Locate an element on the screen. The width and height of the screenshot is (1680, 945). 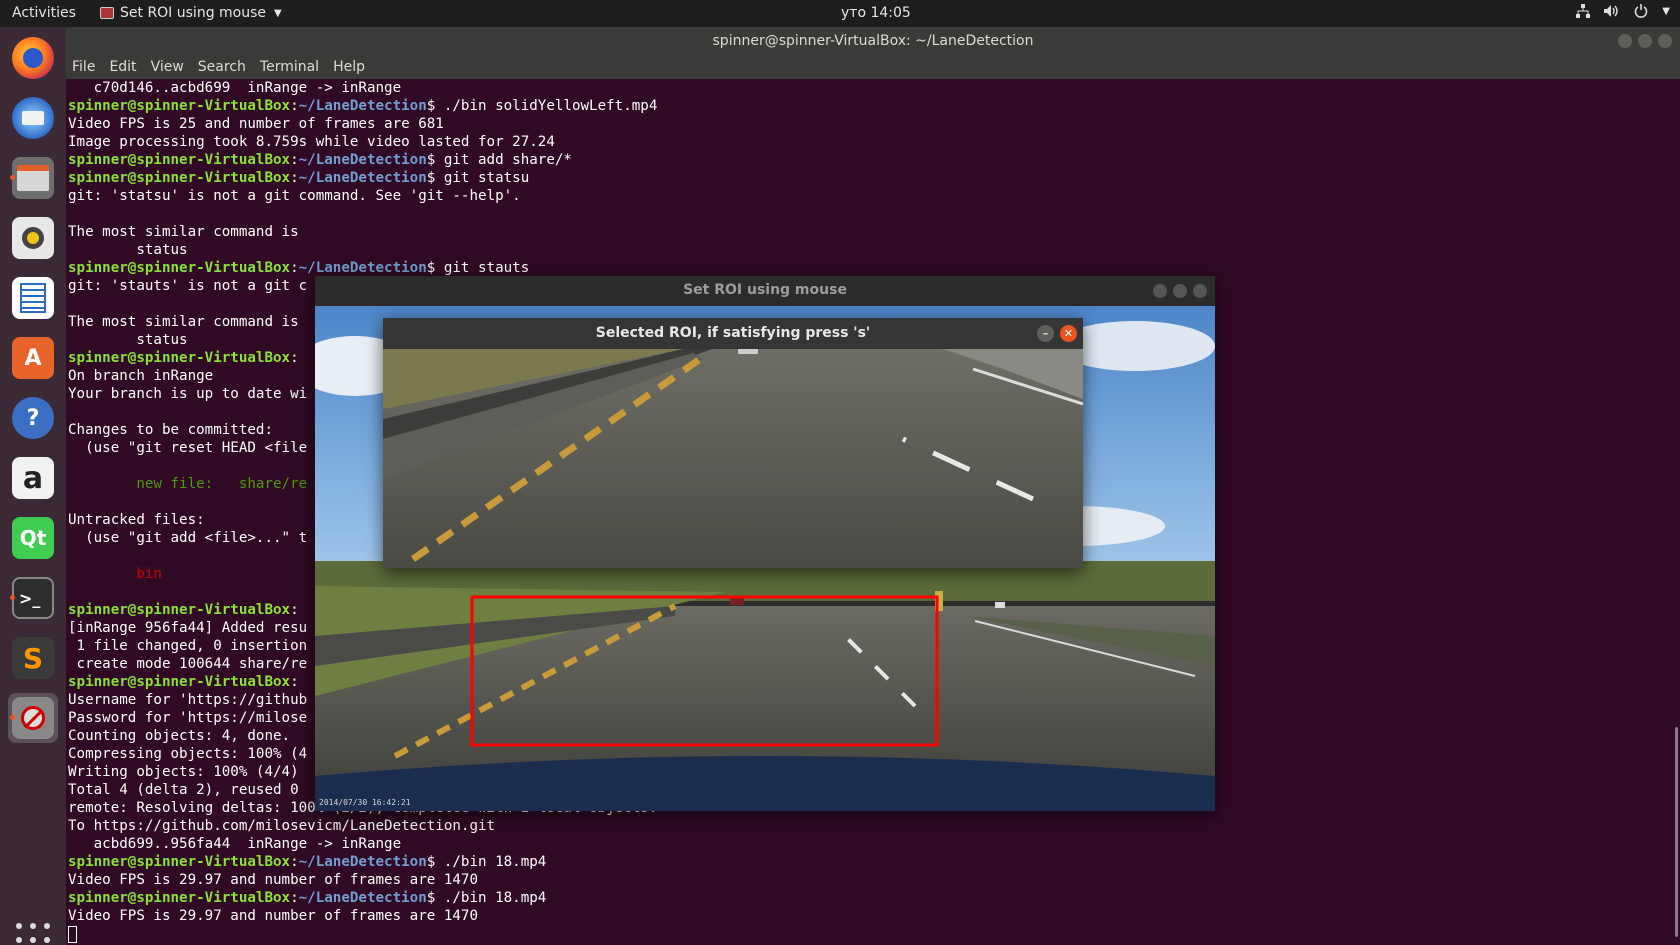
dock-help: ? is located at coordinates (33, 418).